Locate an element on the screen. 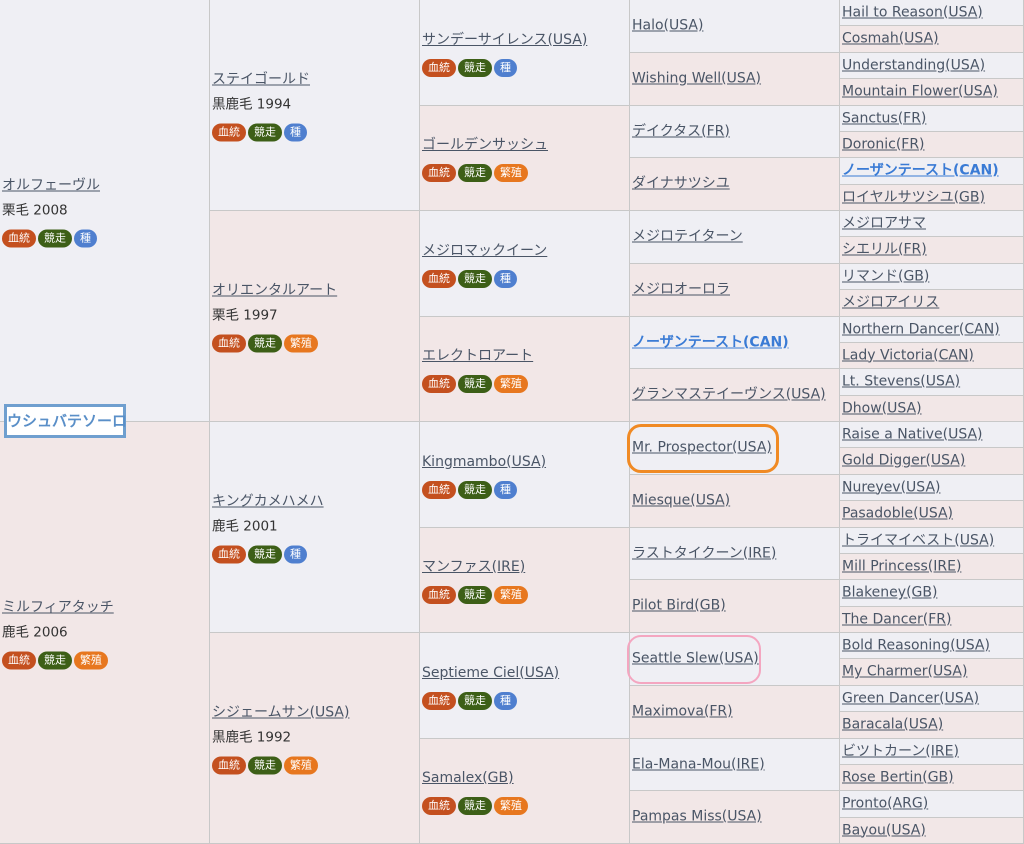 The image size is (1024, 844). horse-name-link: The Dancer(FR) is located at coordinates (931, 619).